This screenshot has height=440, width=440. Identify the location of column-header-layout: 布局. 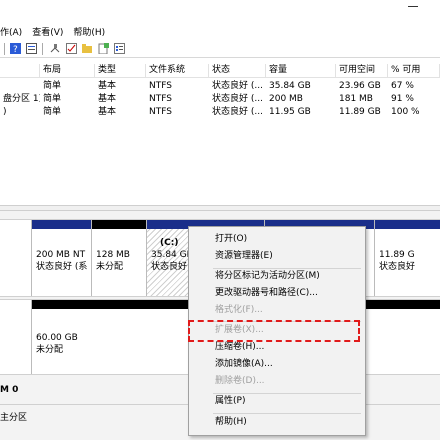
(67, 71).